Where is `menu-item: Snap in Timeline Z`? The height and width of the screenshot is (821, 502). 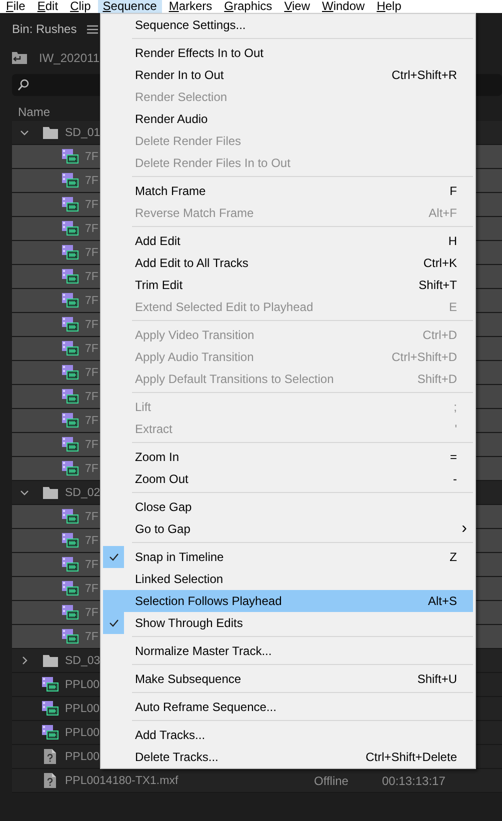
menu-item: Snap in Timeline Z is located at coordinates (288, 557).